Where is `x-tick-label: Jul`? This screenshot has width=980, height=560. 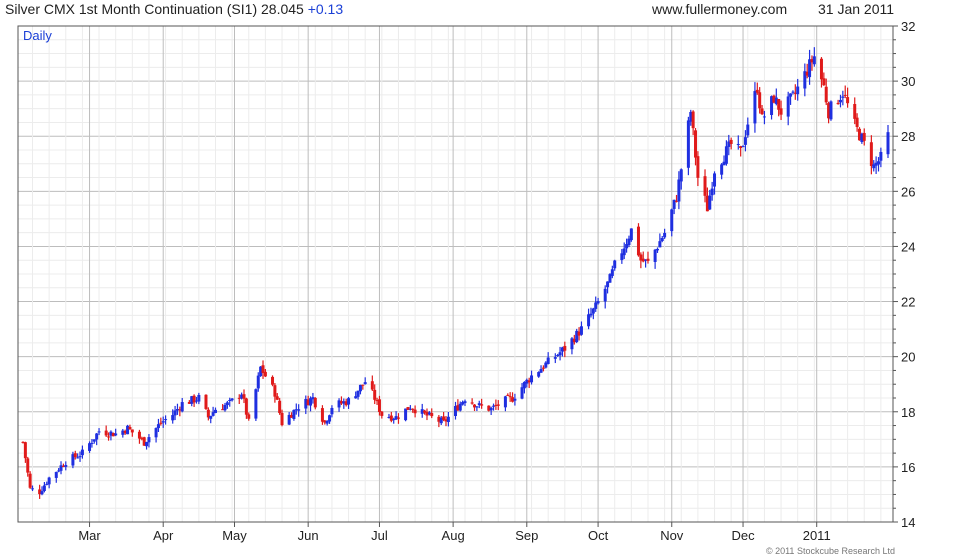 x-tick-label: Jul is located at coordinates (379, 535).